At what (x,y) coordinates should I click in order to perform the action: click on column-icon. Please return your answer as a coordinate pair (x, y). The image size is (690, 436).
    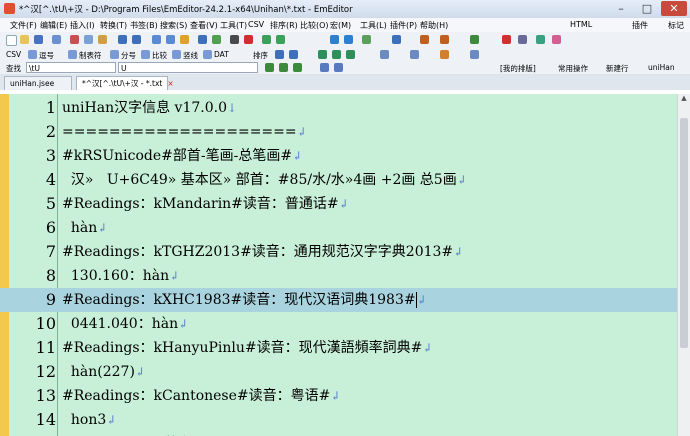
    Looking at the image, I should click on (322, 54).